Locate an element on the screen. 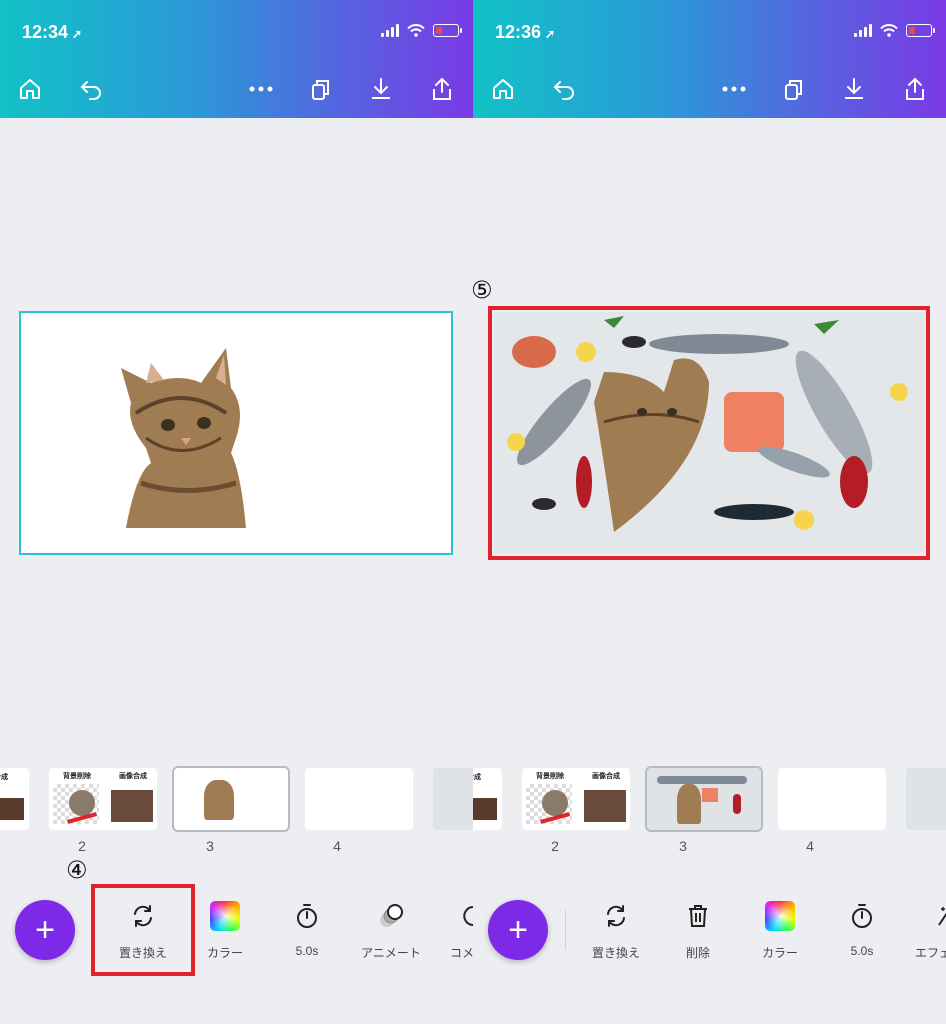 The width and height of the screenshot is (946, 1024). toolbar-divider is located at coordinates (565, 930).